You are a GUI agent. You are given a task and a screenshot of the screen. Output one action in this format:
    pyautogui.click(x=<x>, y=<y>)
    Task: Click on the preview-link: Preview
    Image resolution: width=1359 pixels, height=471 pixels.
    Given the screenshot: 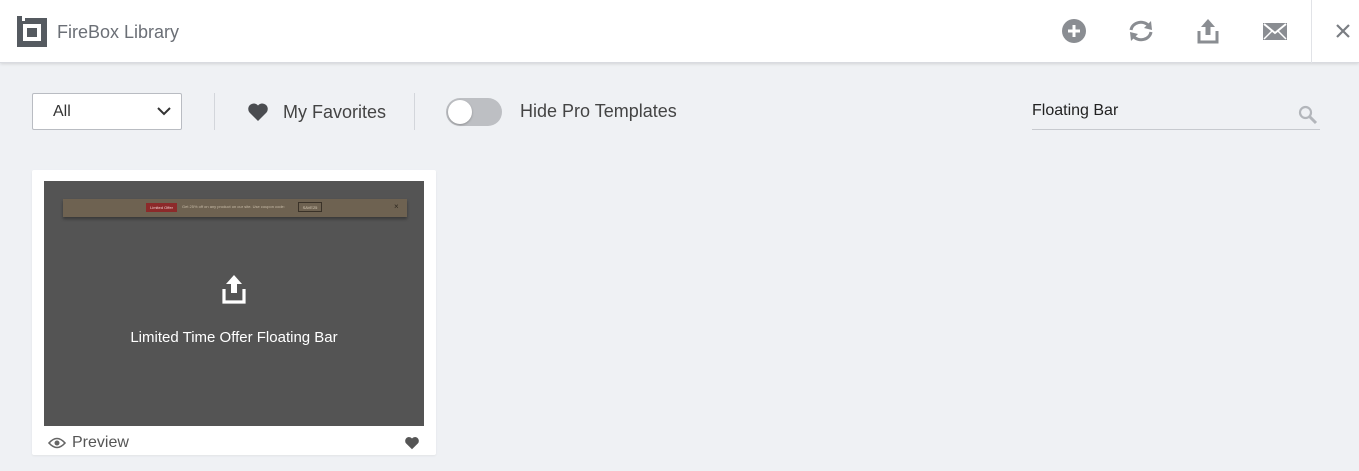 What is the action you would take?
    pyautogui.click(x=88, y=443)
    